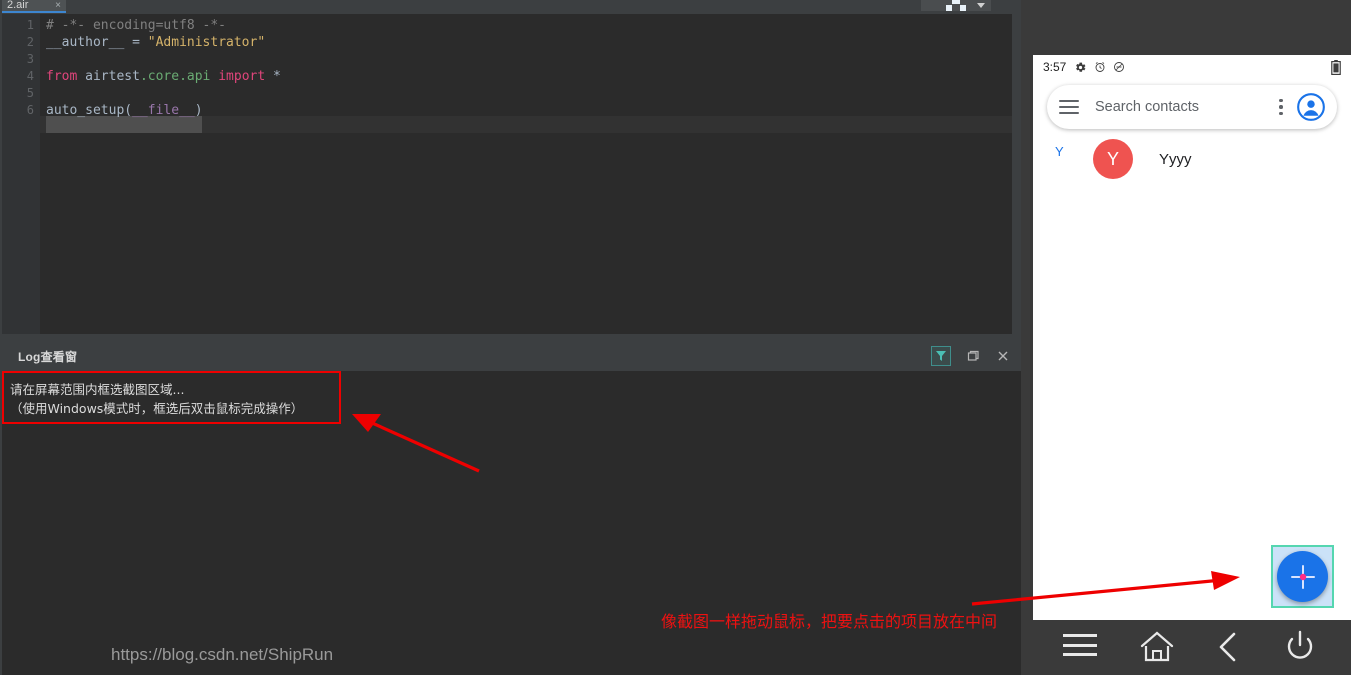 The height and width of the screenshot is (675, 1351). Describe the element at coordinates (48, 357) in the screenshot. I see `log-panel-title: Log查看窗` at that location.